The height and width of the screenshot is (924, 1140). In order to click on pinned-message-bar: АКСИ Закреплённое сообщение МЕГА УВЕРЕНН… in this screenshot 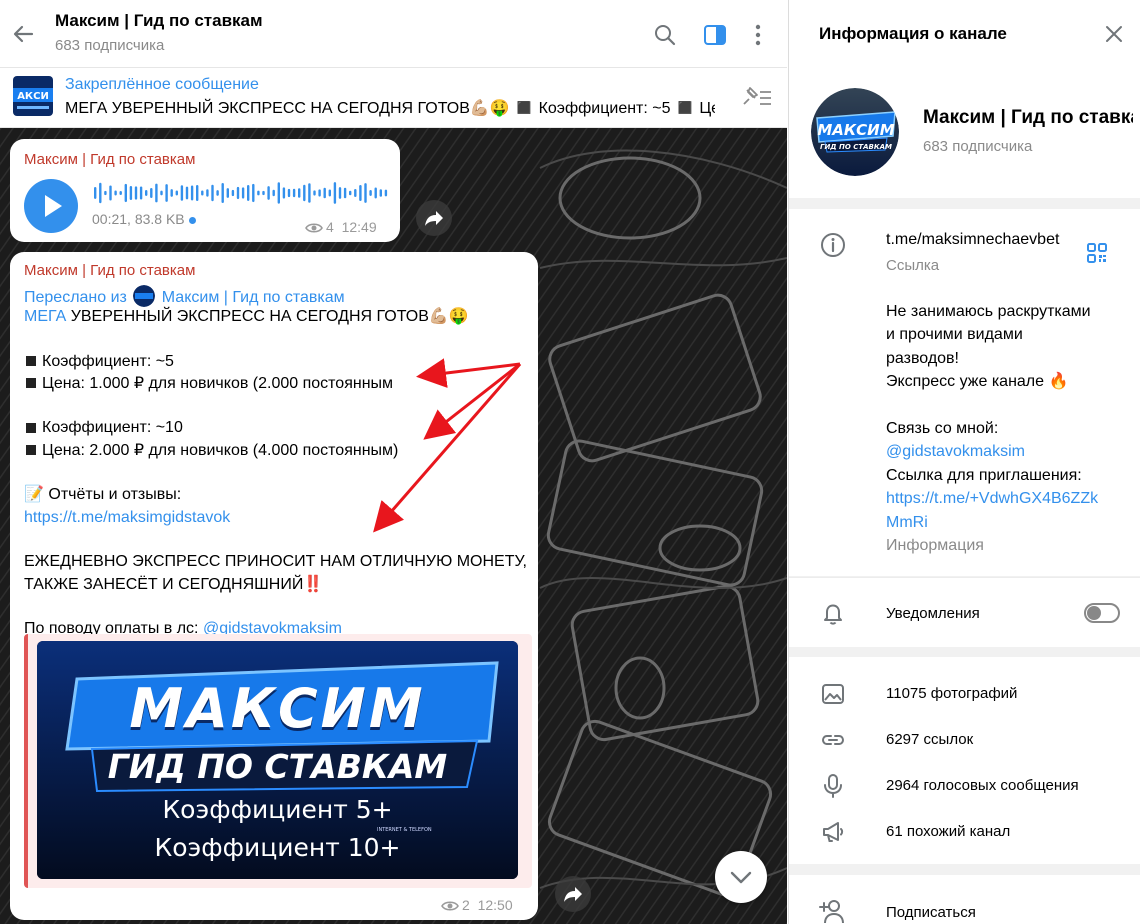, I will do `click(393, 98)`.